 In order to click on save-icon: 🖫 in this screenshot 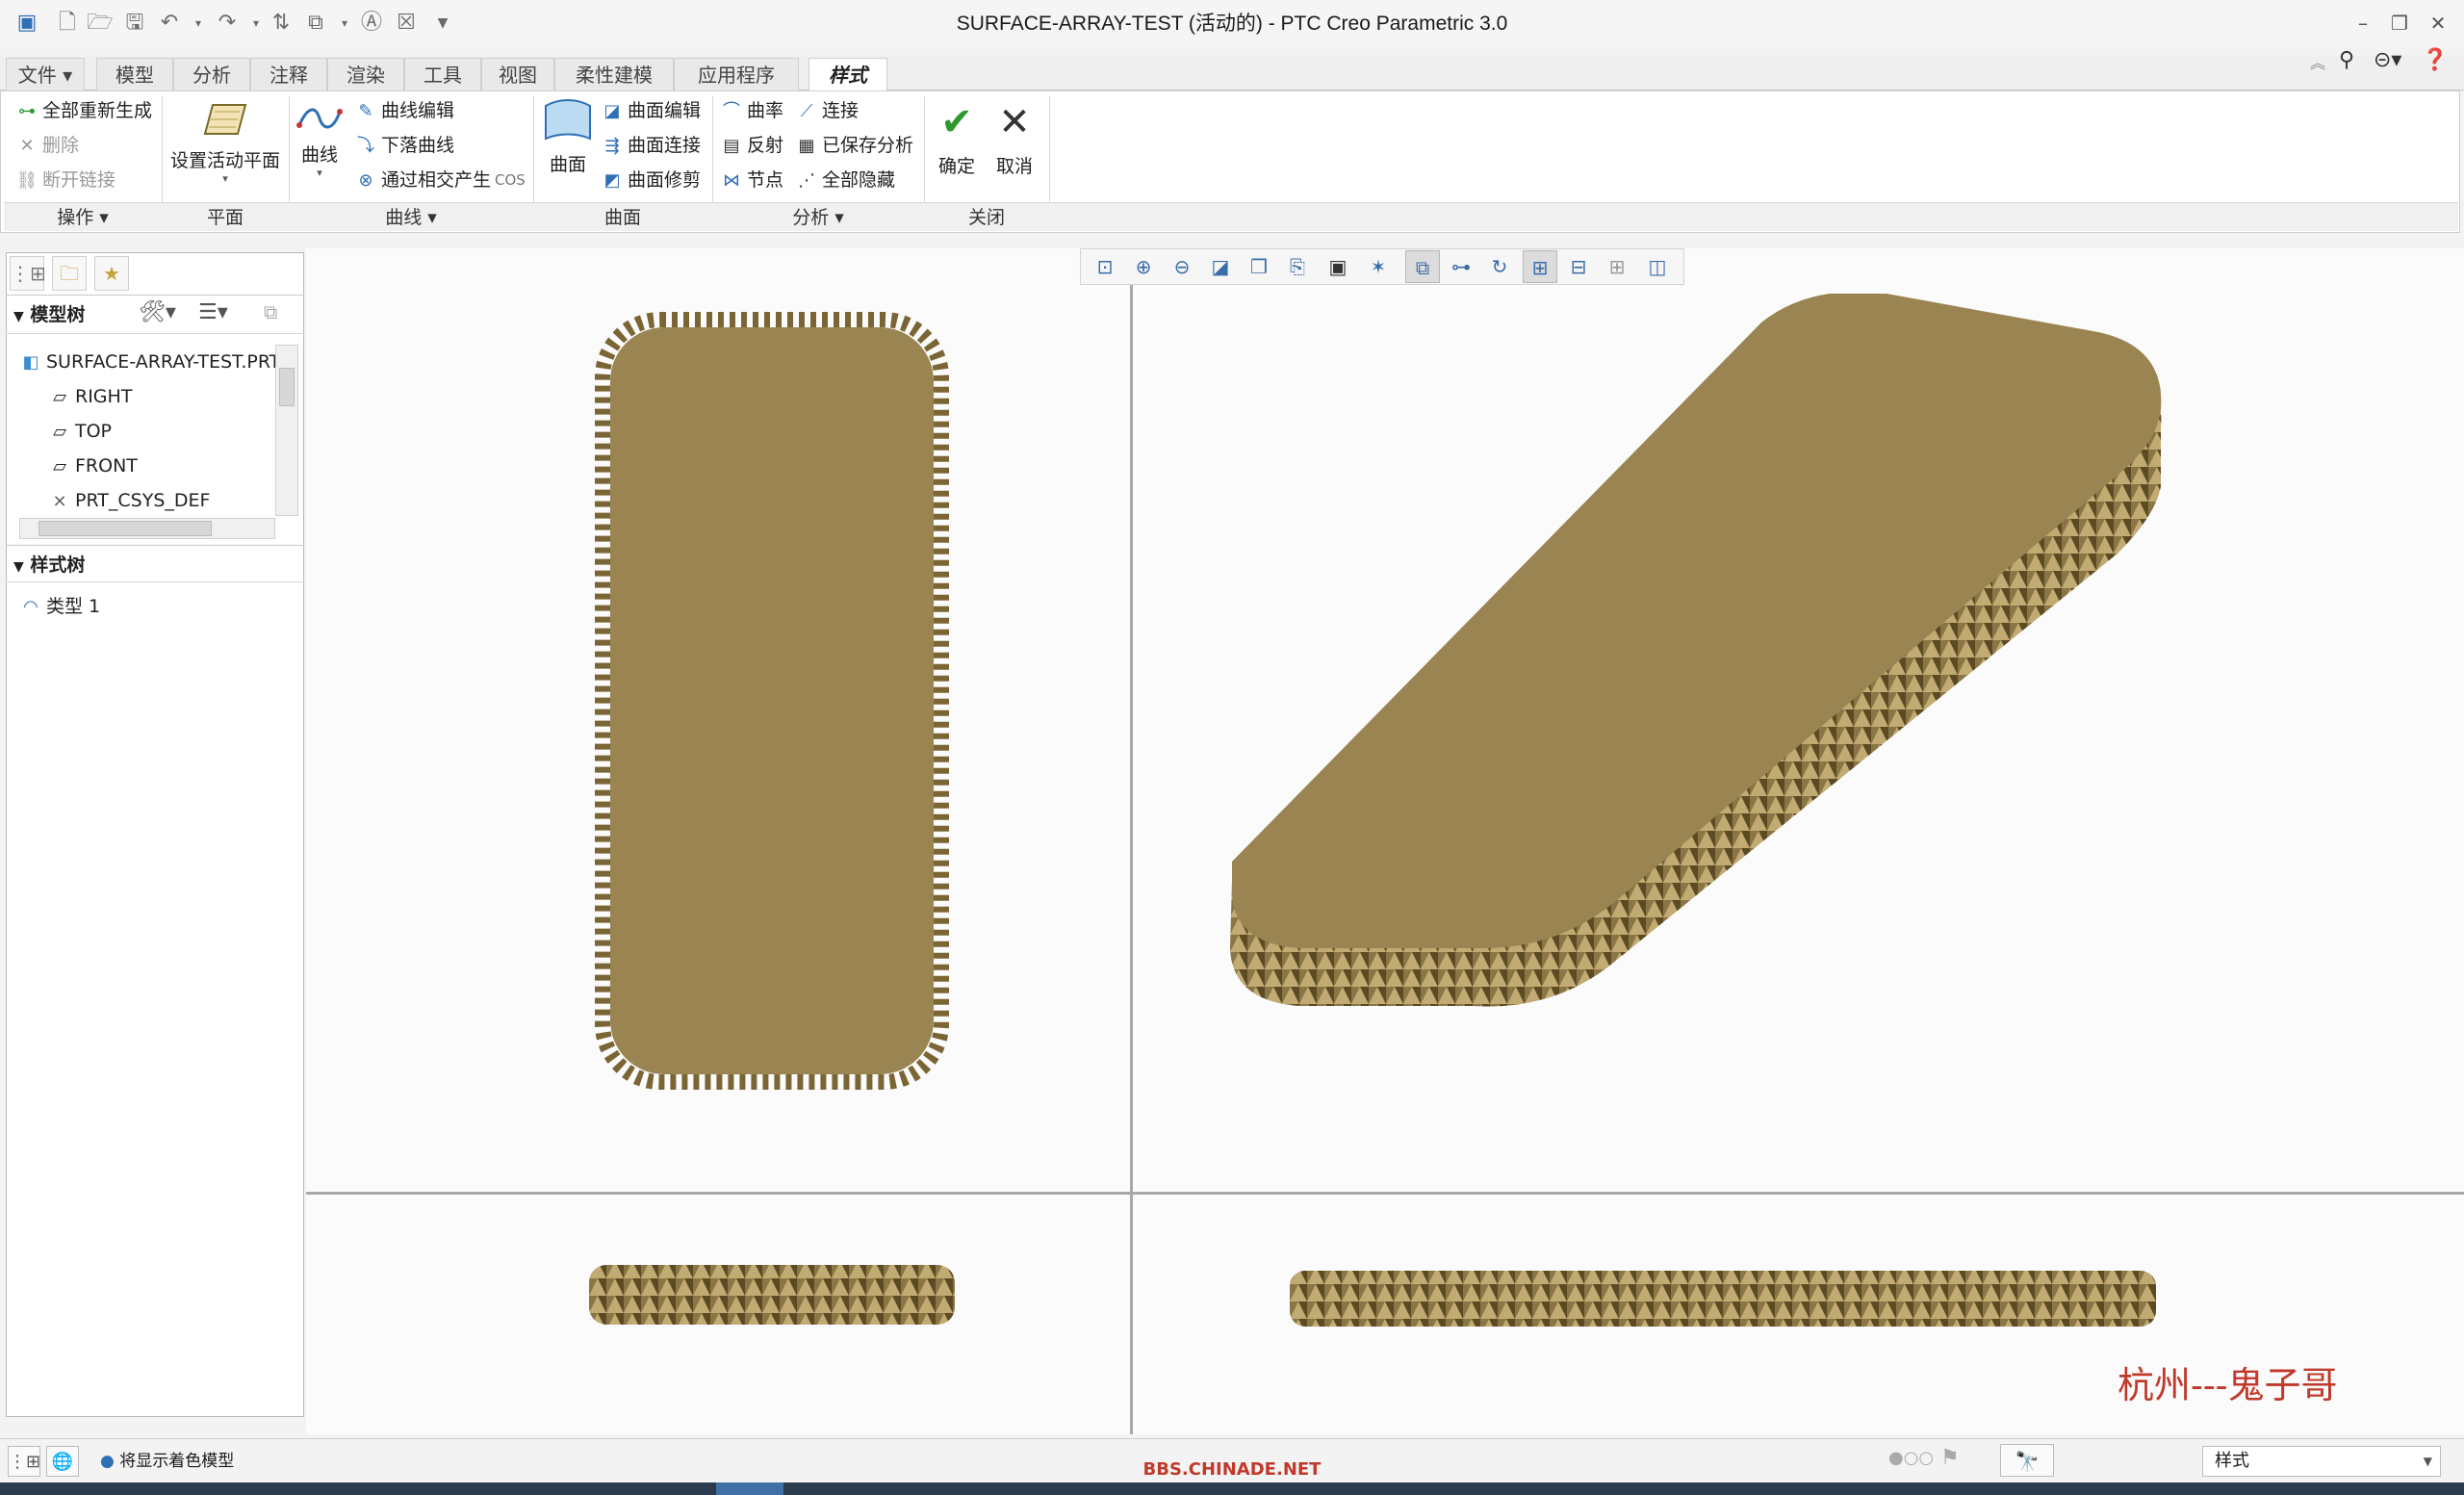, I will do `click(134, 23)`.